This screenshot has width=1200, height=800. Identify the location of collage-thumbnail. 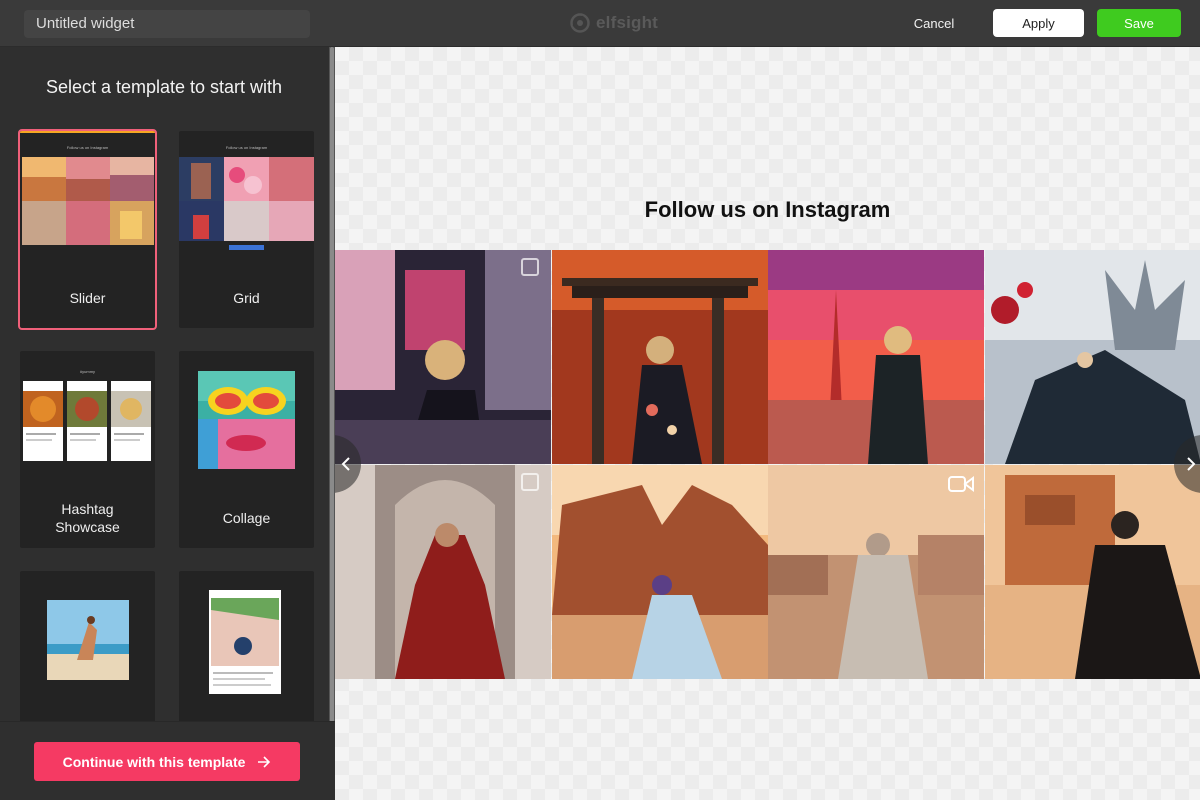
(246, 420).